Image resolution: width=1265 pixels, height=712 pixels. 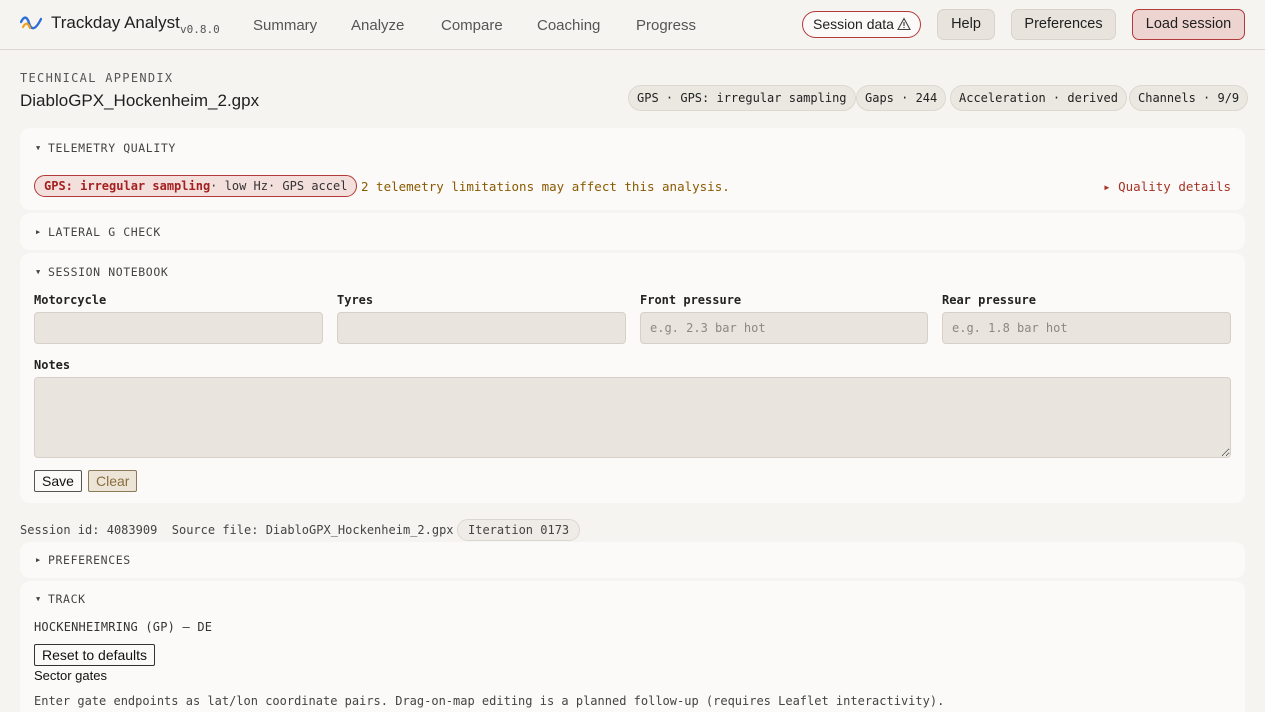 What do you see at coordinates (377, 25) in the screenshot?
I see `nav-analyze: Analyze` at bounding box center [377, 25].